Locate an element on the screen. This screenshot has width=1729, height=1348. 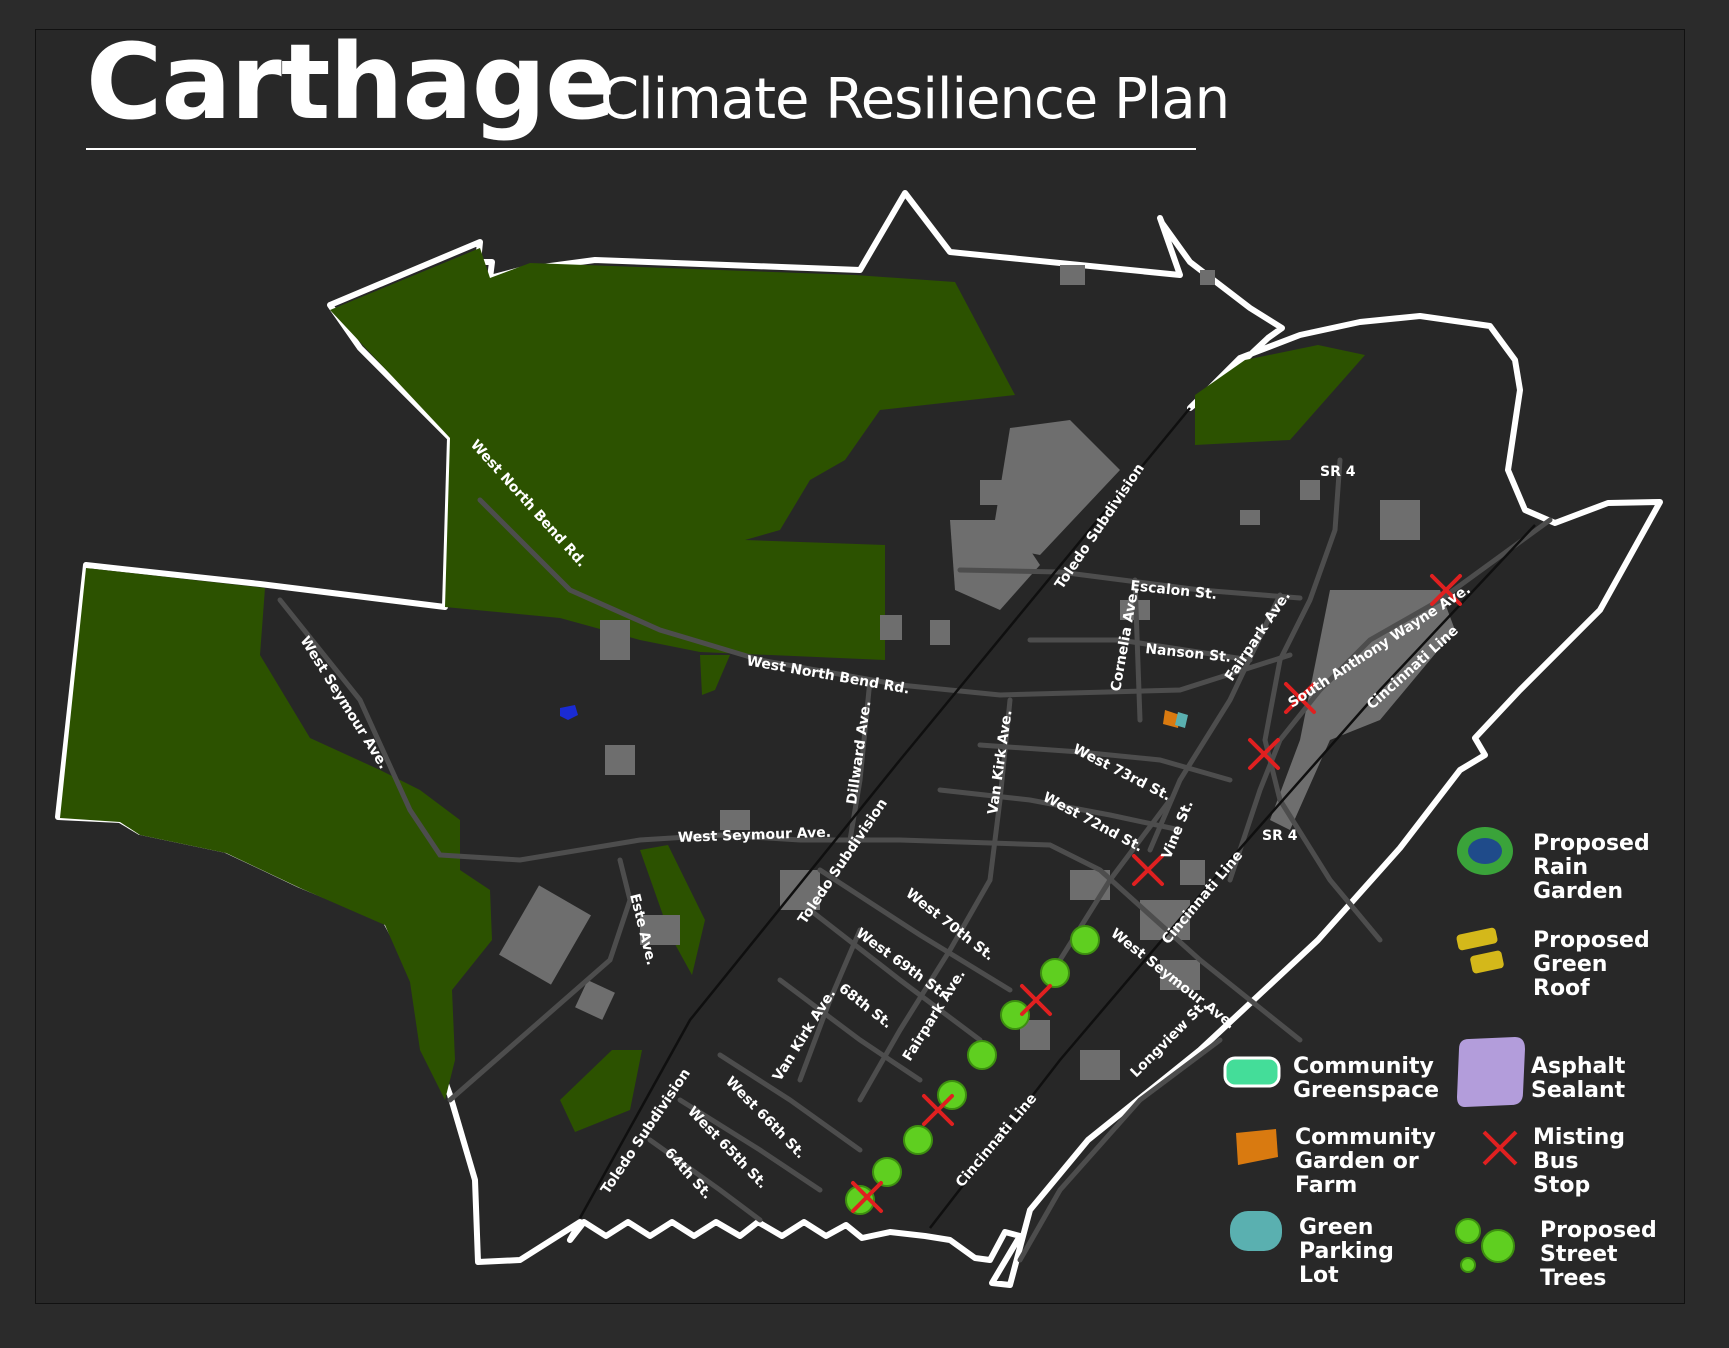
title-underline is located at coordinates (641, 149).